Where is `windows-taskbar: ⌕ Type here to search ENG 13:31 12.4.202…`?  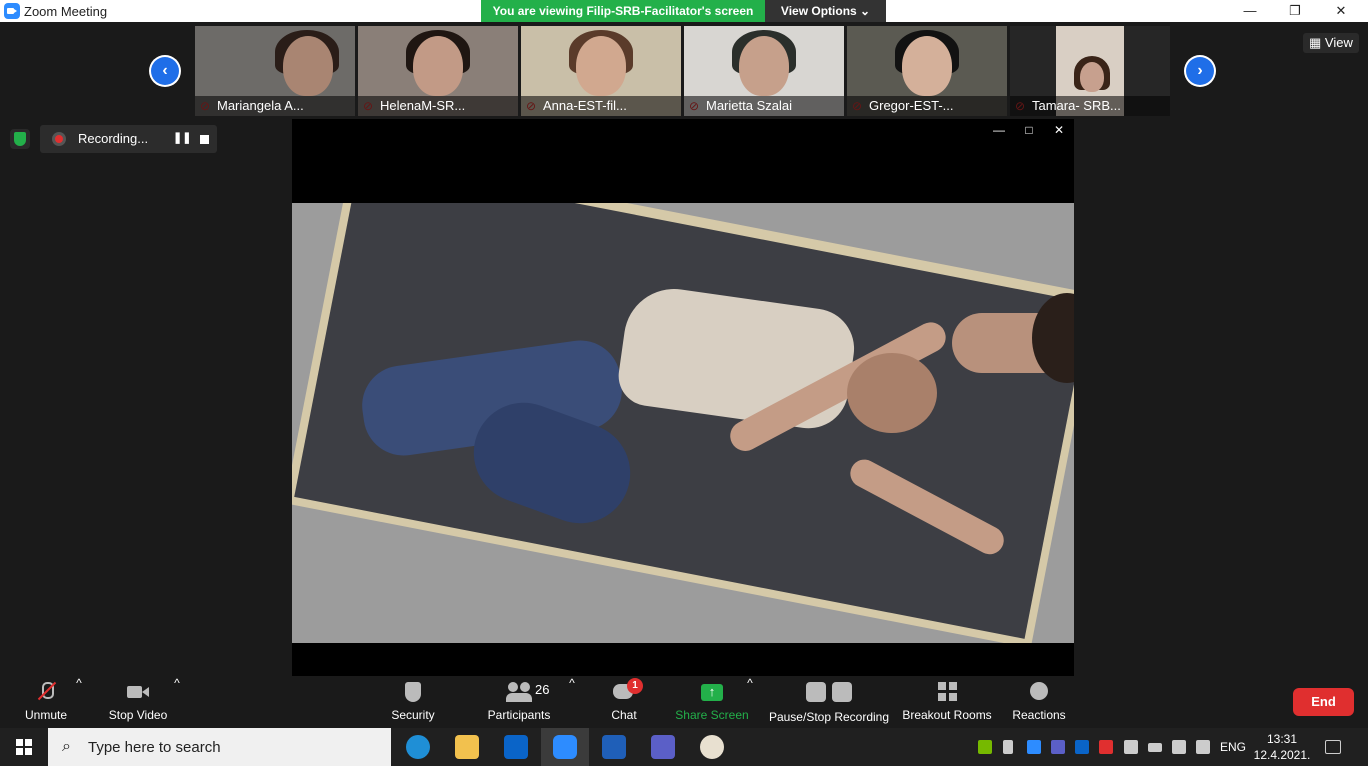 windows-taskbar: ⌕ Type here to search ENG 13:31 12.4.202… is located at coordinates (684, 747).